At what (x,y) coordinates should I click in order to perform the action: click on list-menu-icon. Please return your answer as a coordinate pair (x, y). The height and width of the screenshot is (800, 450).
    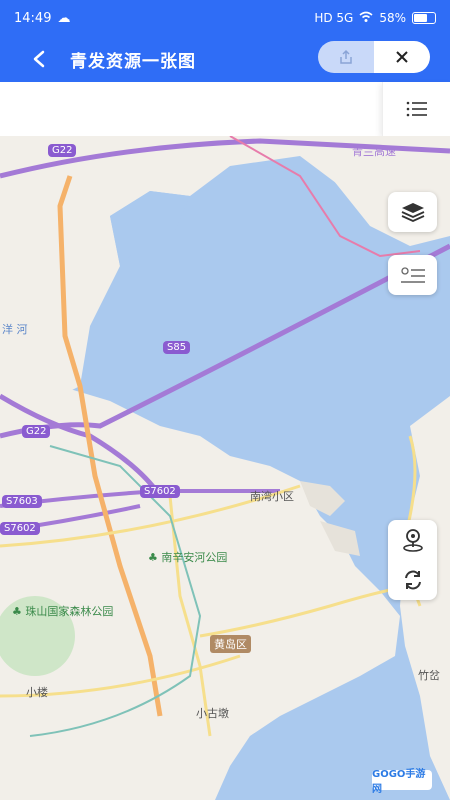
    Looking at the image, I should click on (416, 109).